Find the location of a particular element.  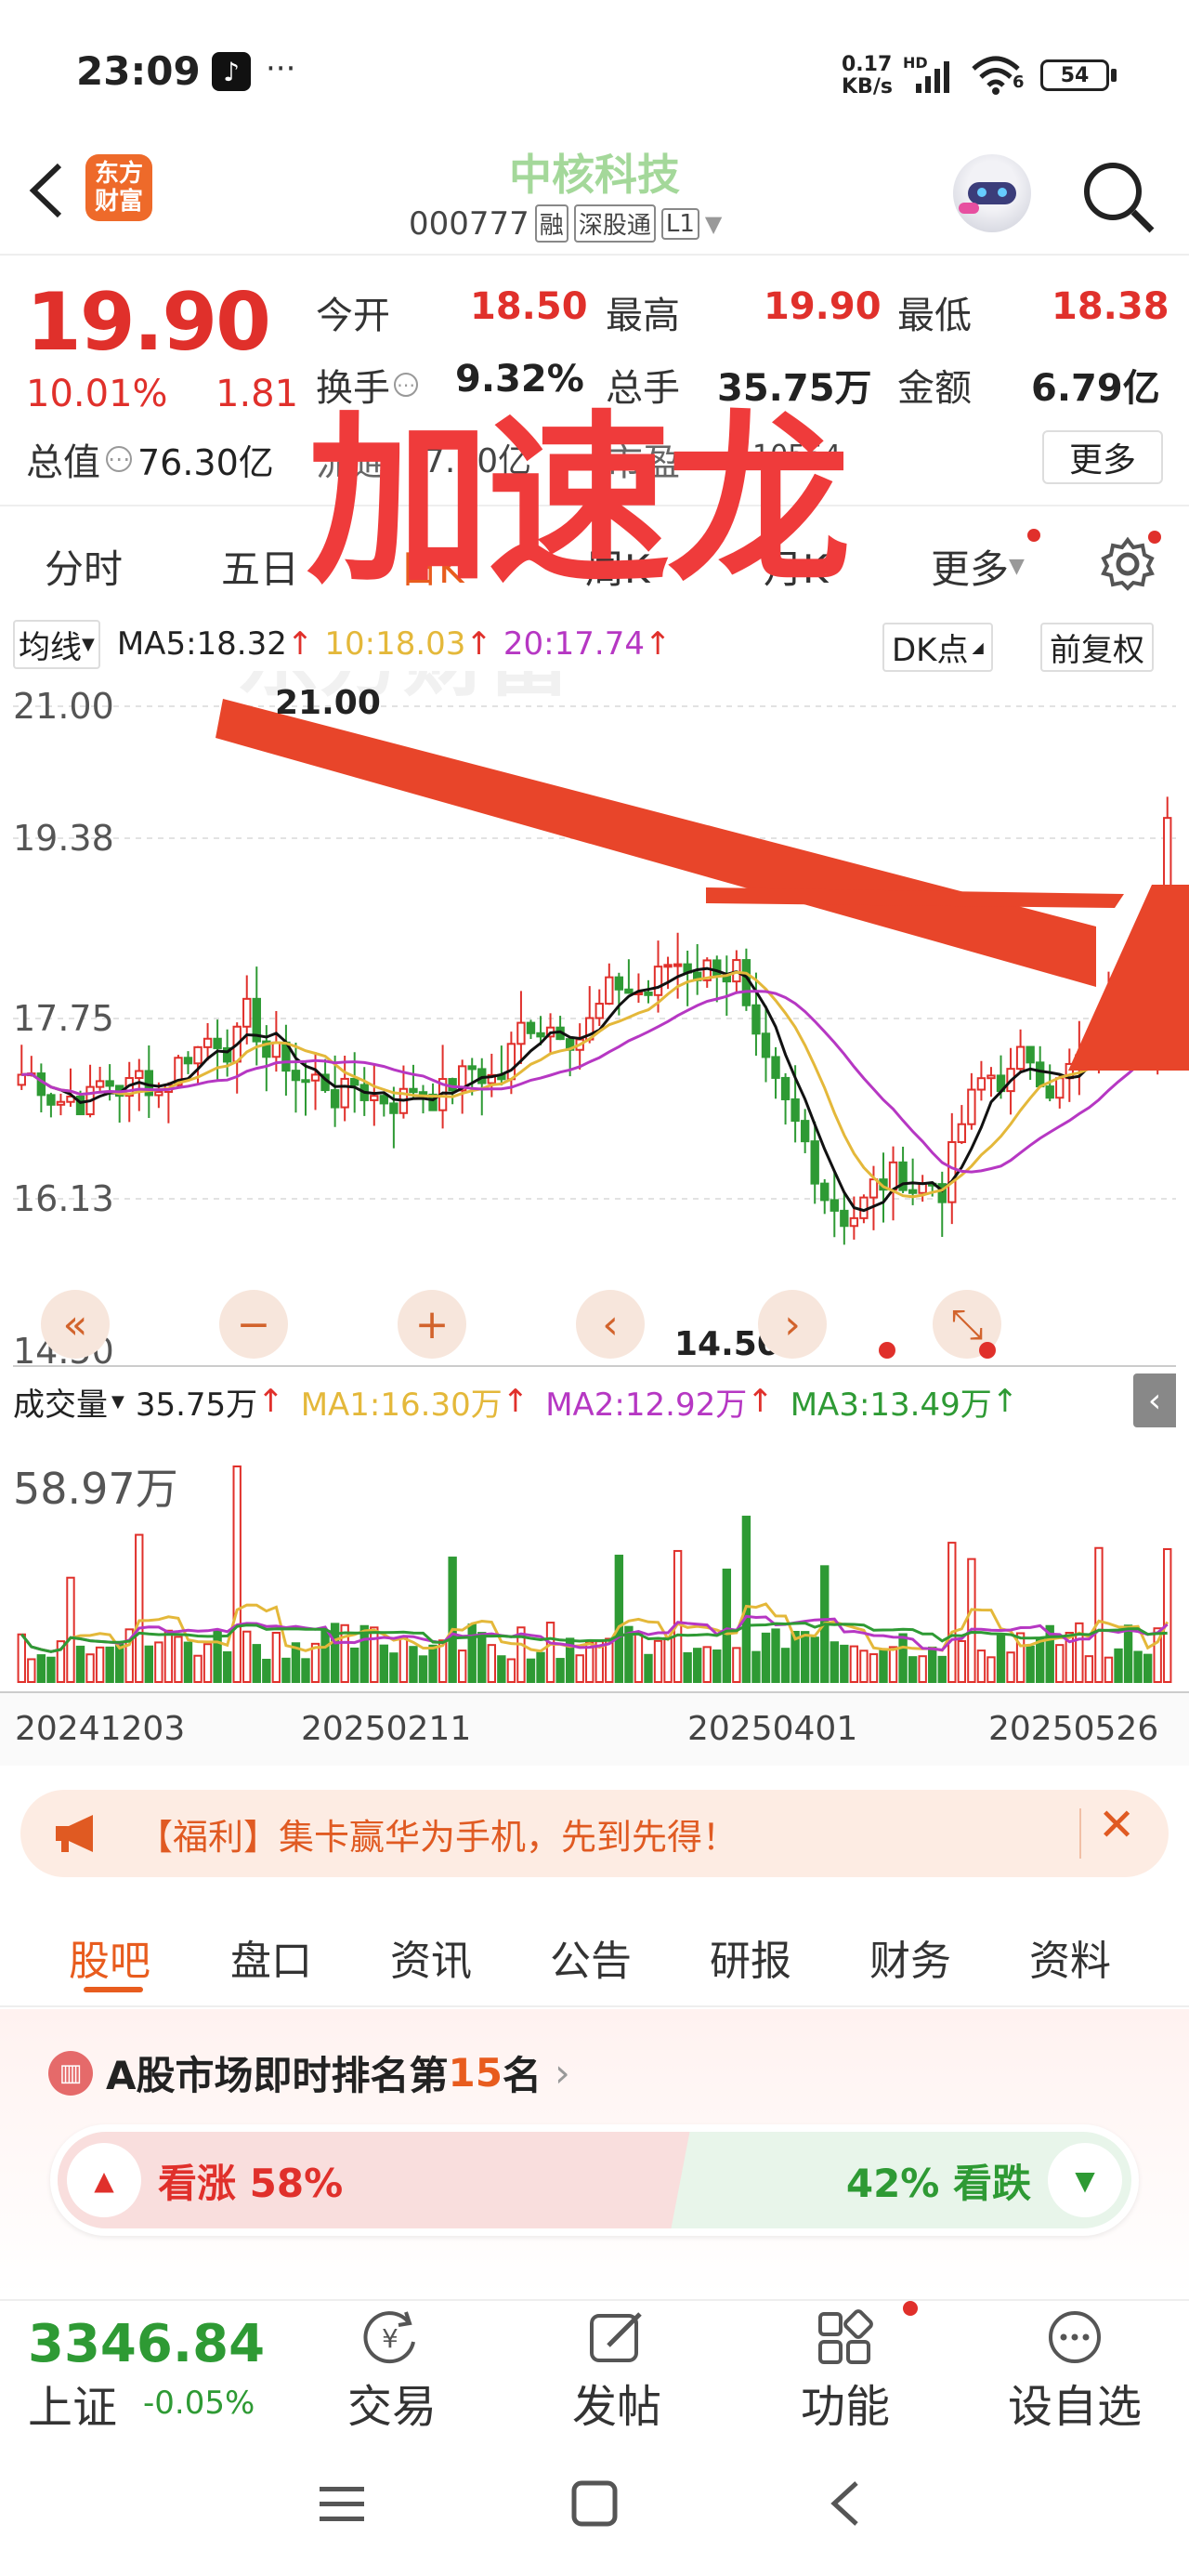

tab-profile: 资料 is located at coordinates (1070, 1957).